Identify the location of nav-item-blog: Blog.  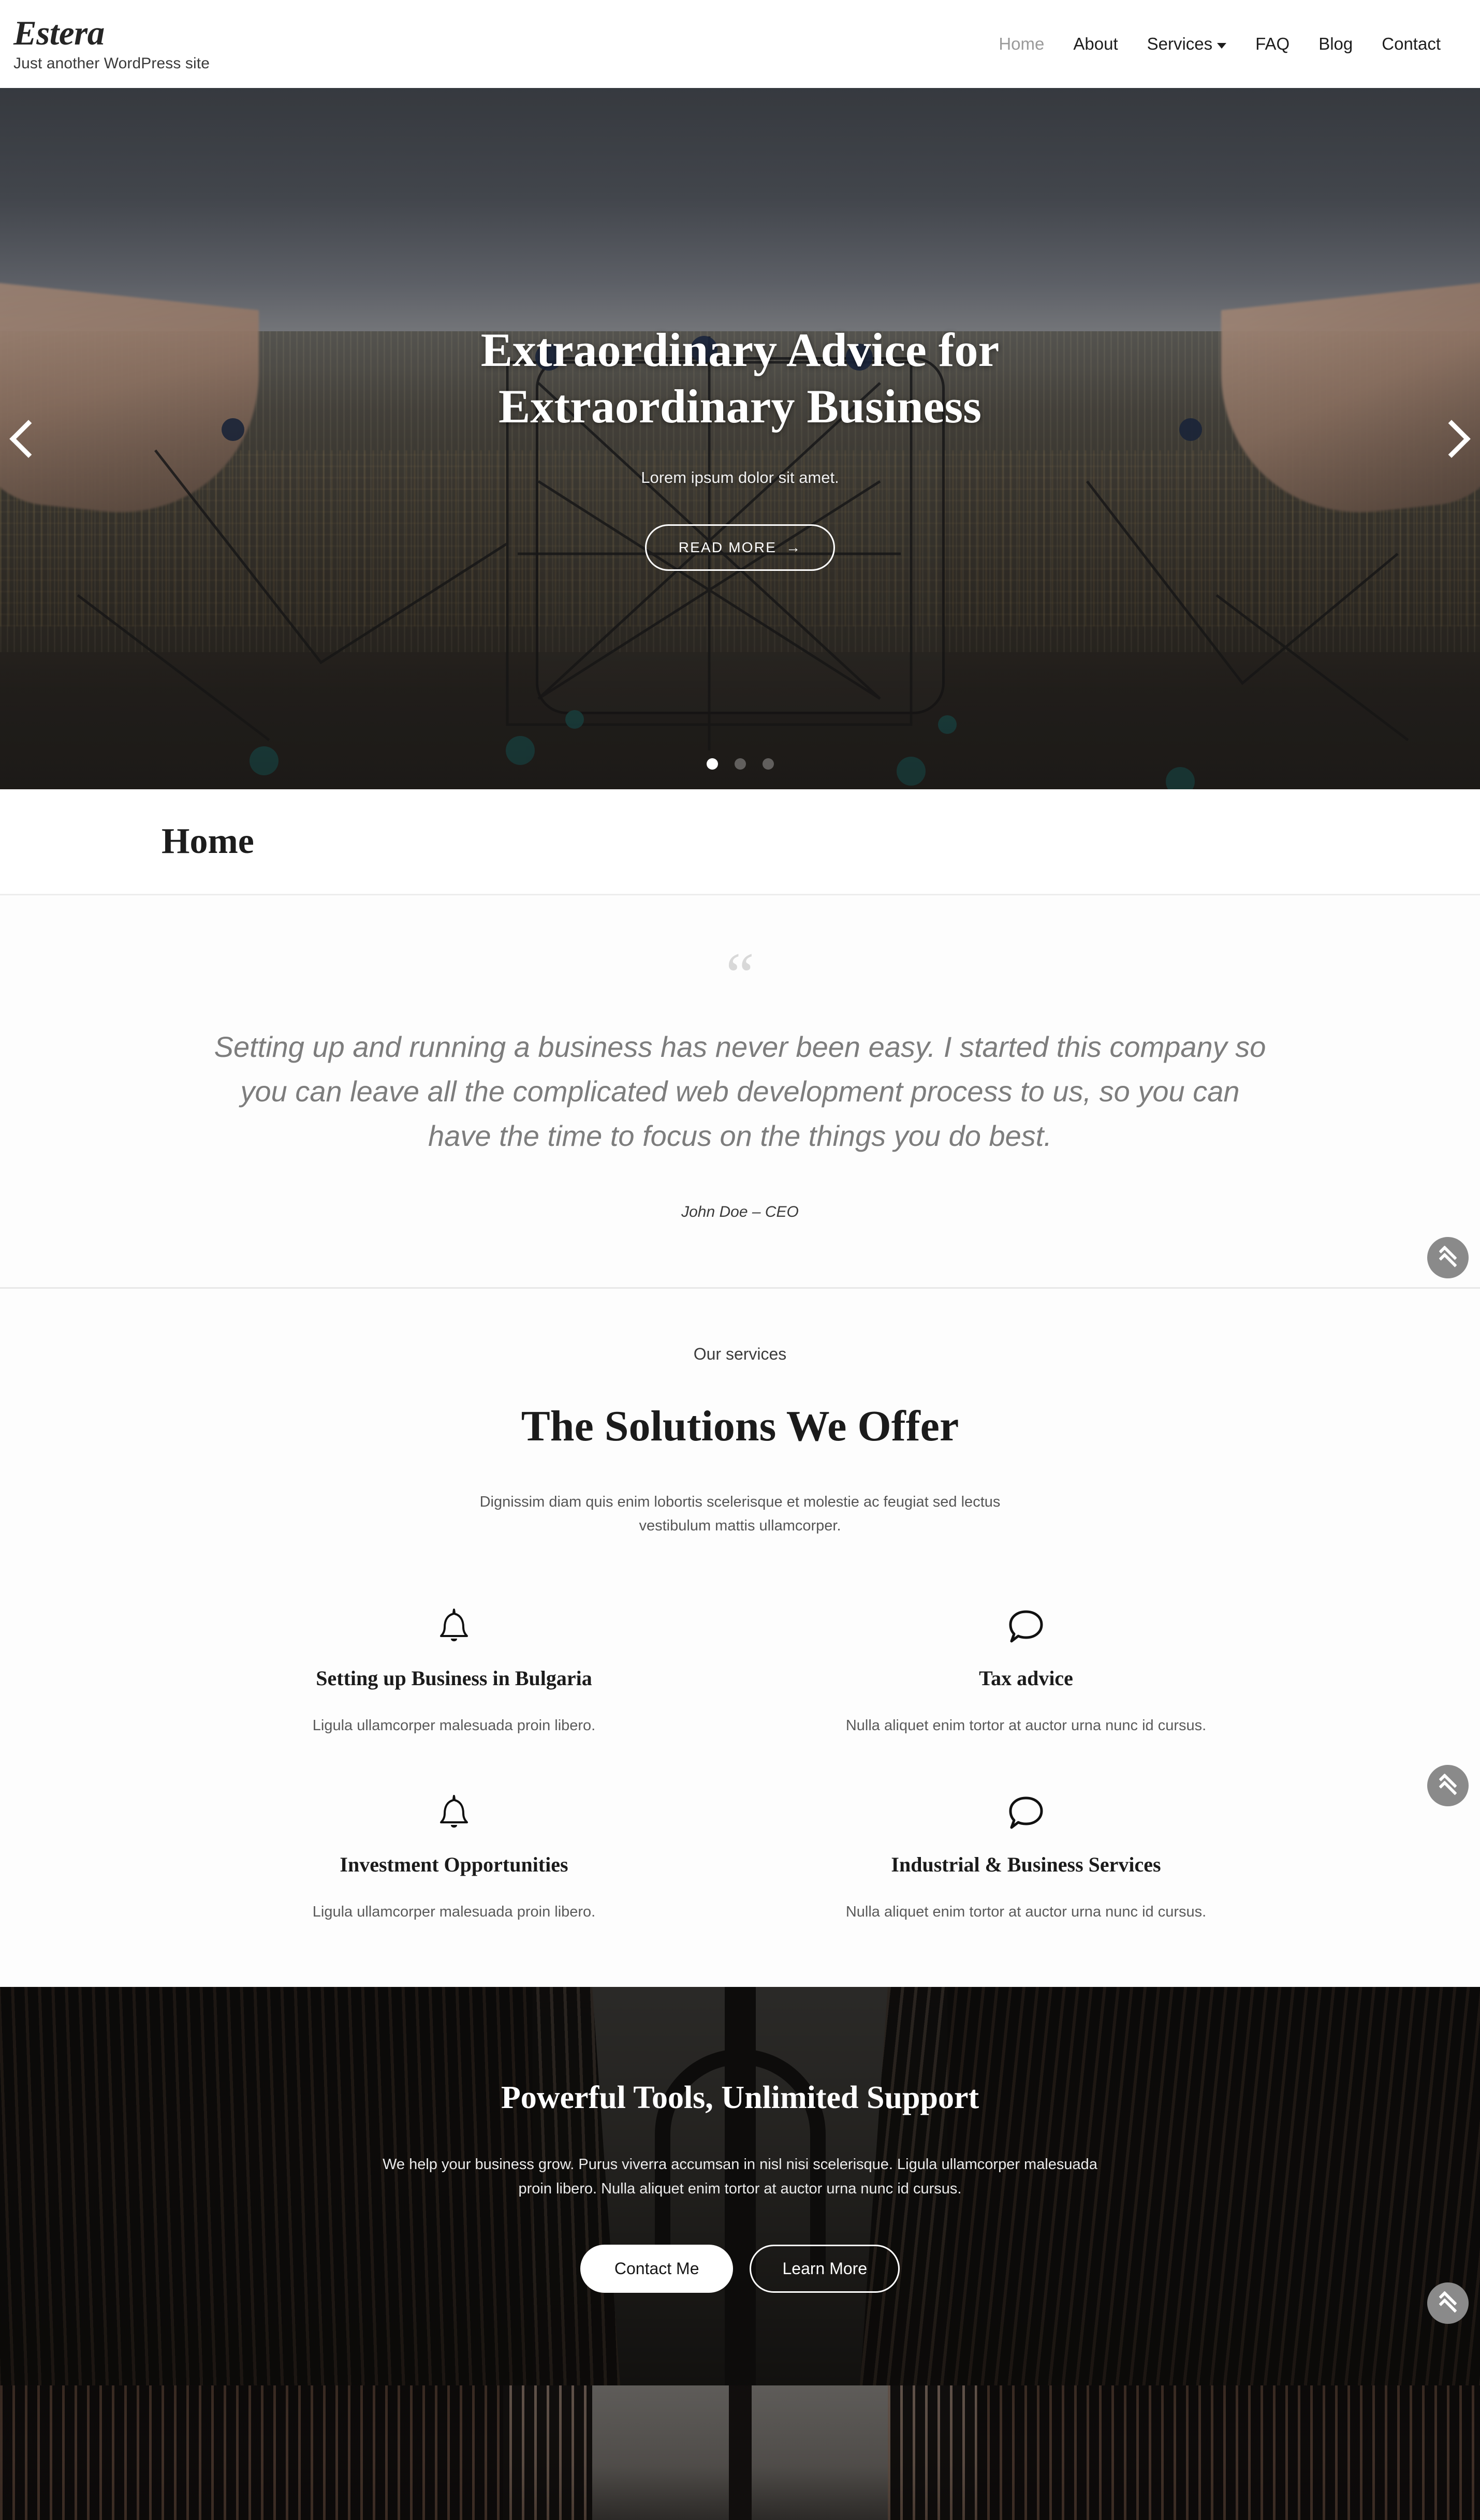
(1336, 44).